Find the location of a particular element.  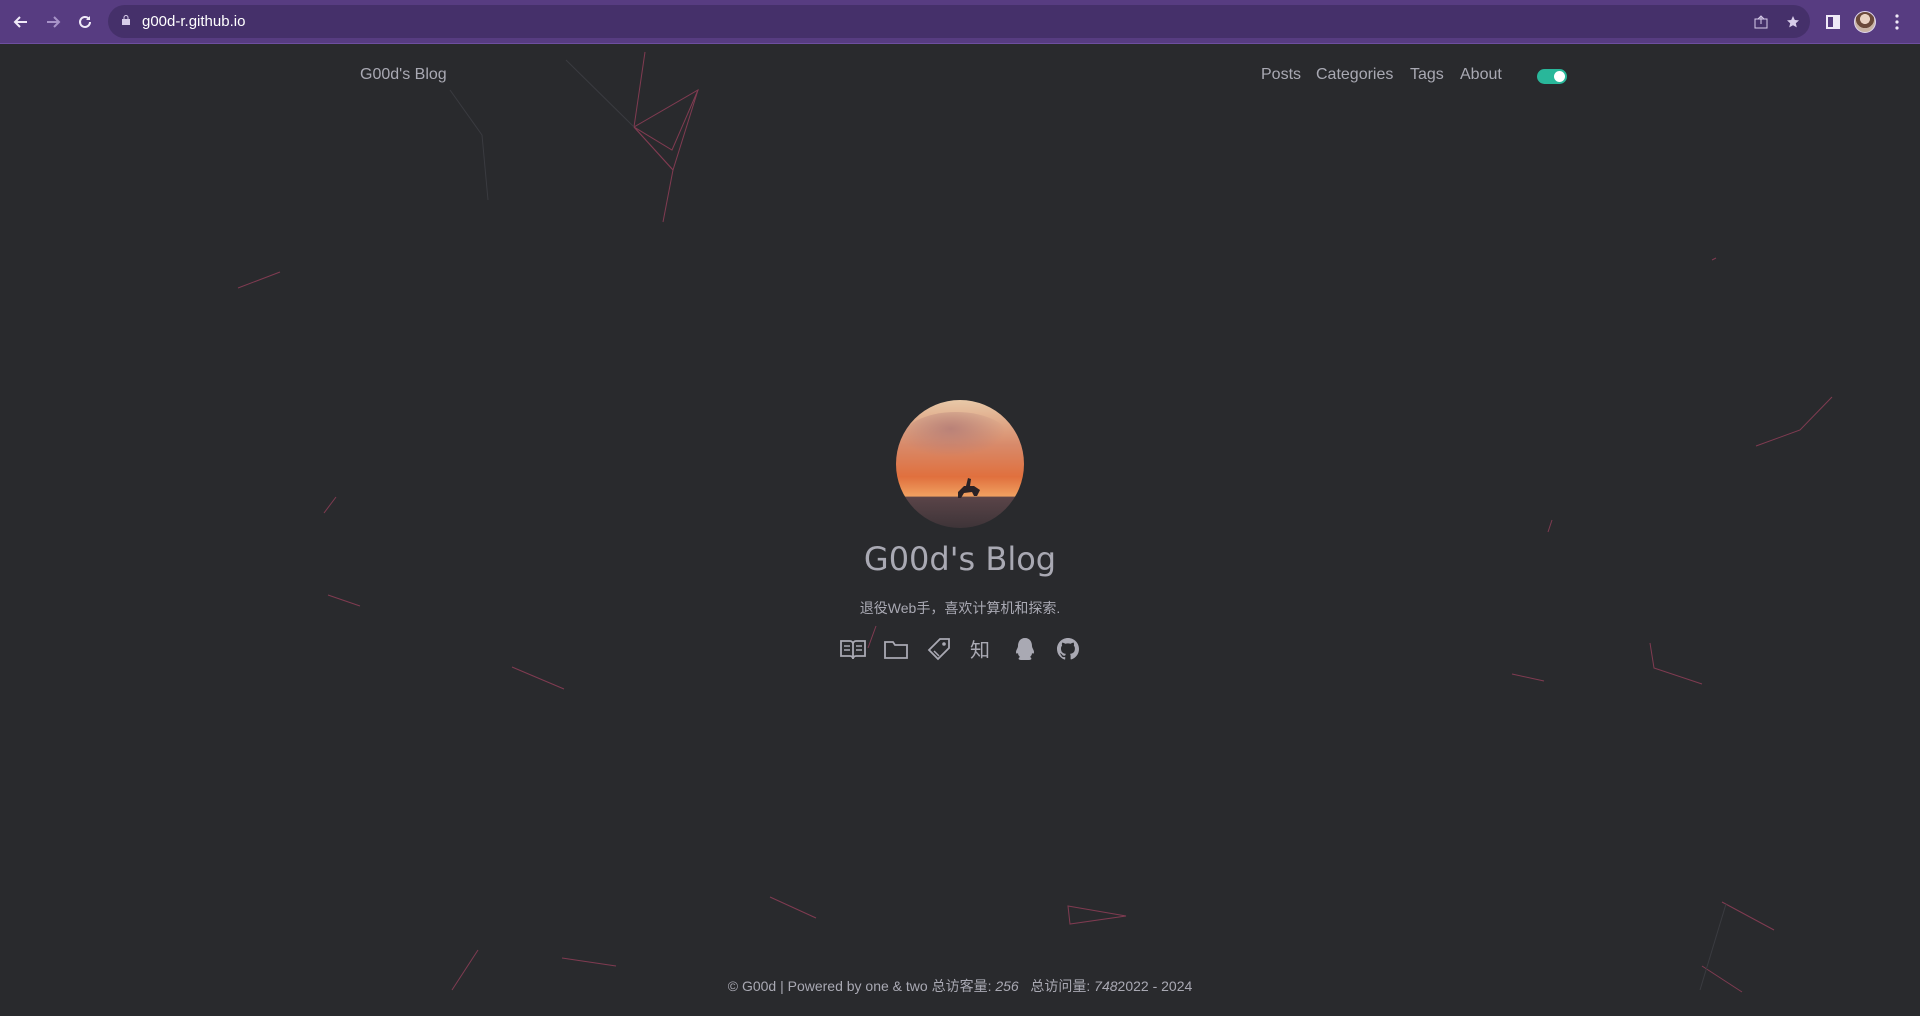

side-panel-icon is located at coordinates (1833, 22).